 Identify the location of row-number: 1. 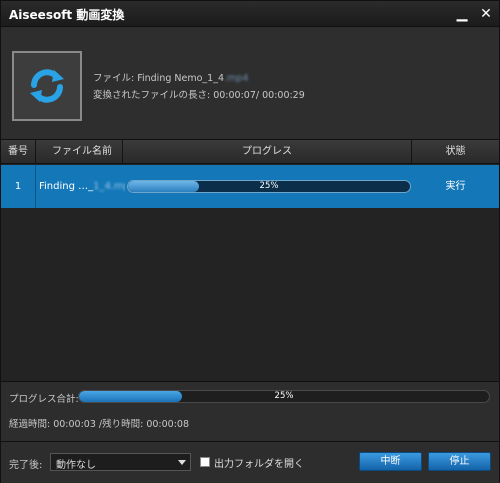
(18, 186).